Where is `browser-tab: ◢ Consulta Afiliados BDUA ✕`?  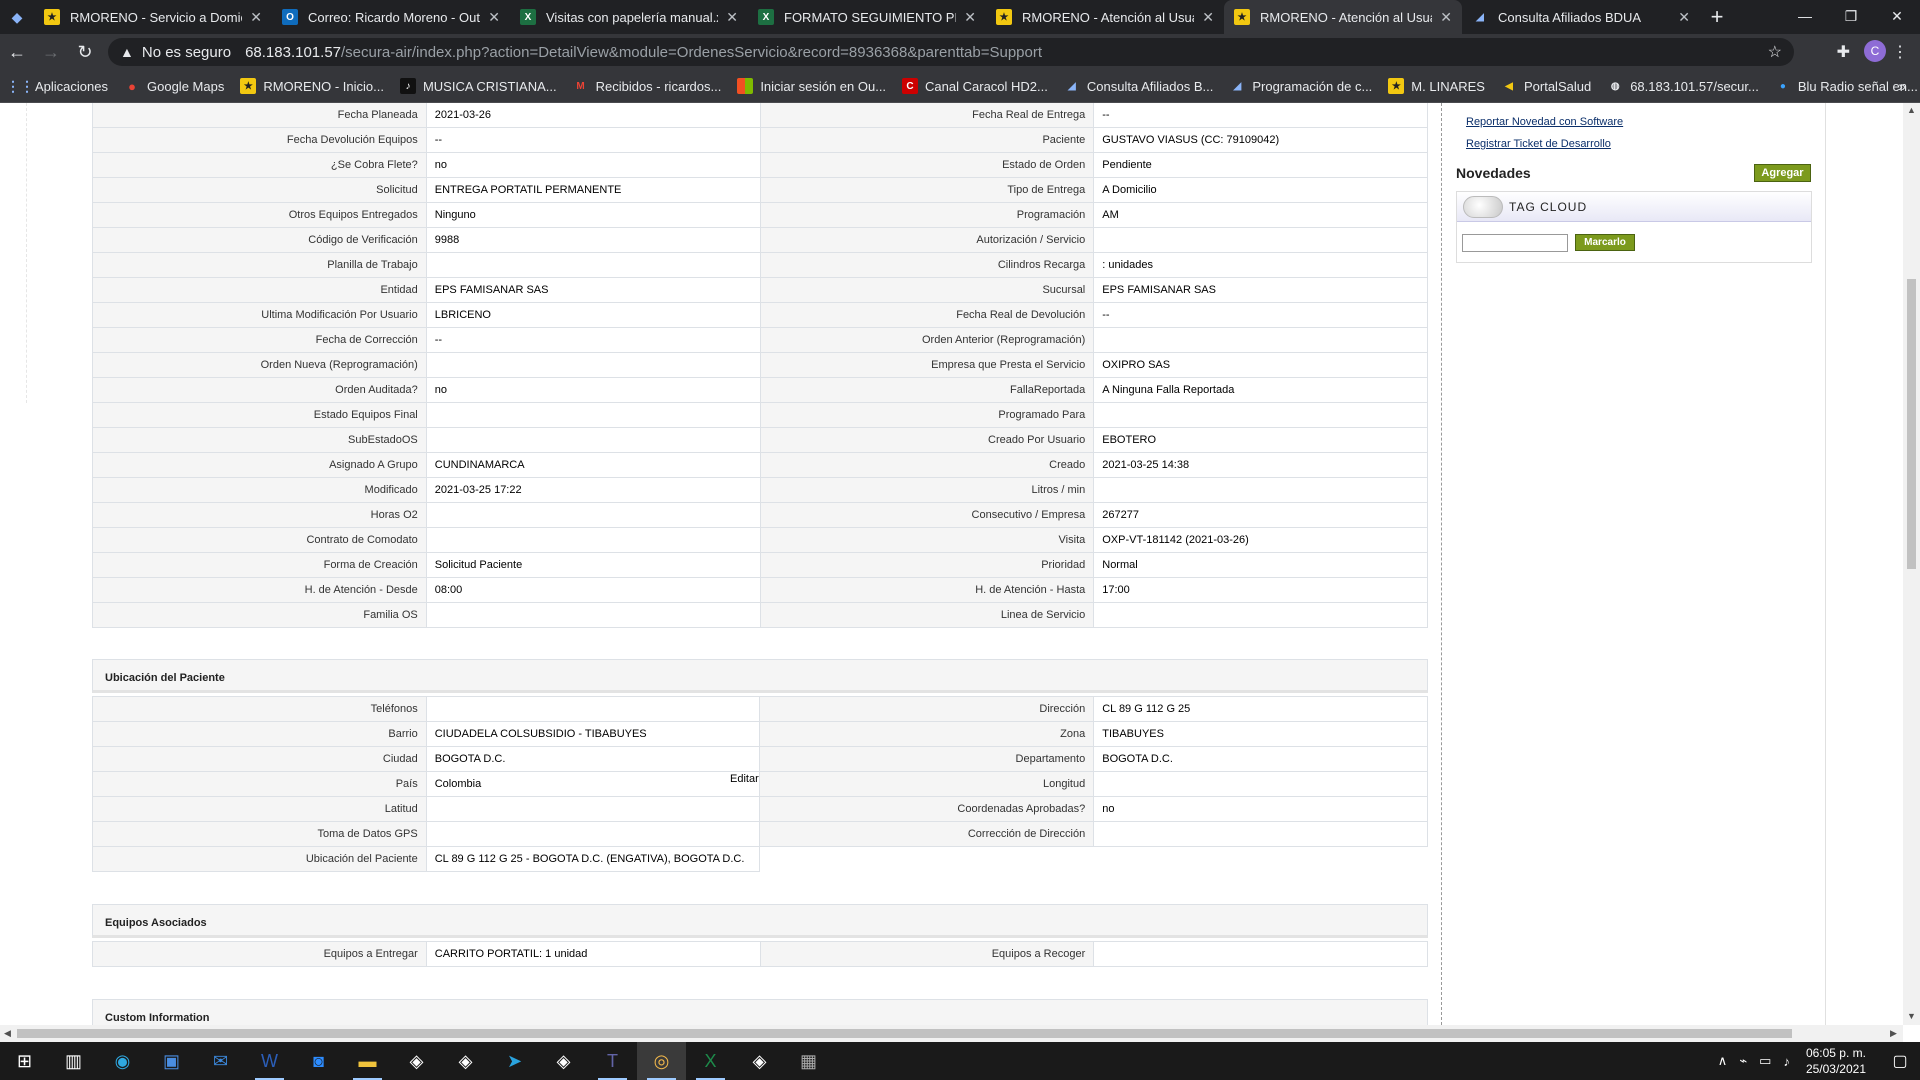
browser-tab: ◢ Consulta Afiliados BDUA ✕ is located at coordinates (1581, 17).